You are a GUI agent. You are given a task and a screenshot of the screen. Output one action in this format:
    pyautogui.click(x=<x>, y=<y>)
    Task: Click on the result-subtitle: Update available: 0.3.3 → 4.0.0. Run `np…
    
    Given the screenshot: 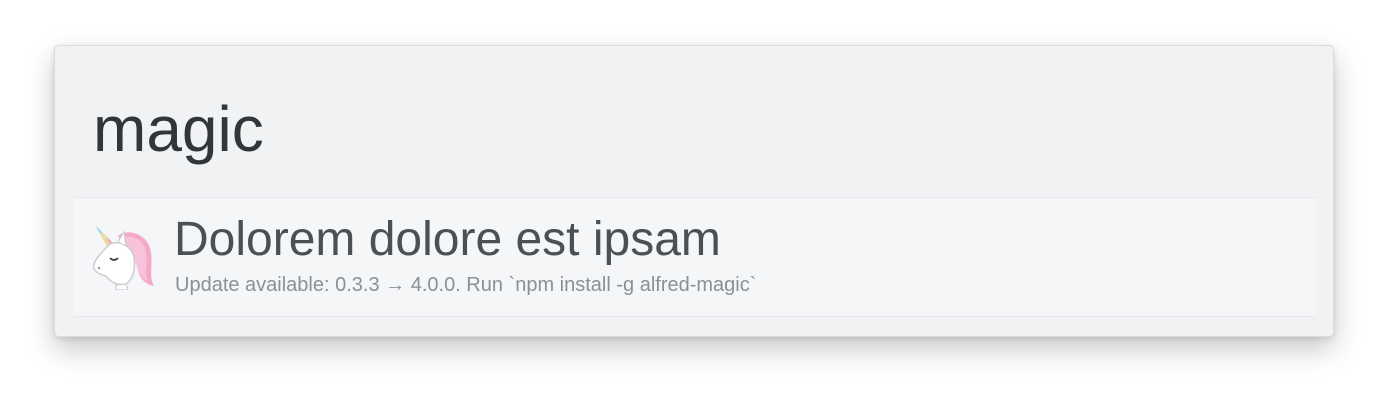 What is the action you would take?
    pyautogui.click(x=466, y=285)
    